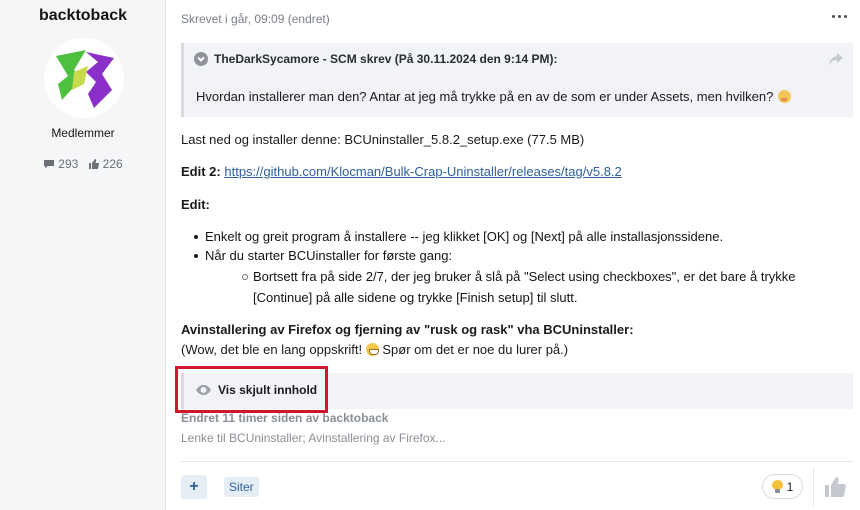 The height and width of the screenshot is (510, 860). I want to click on reaction-summary: 1, so click(782, 486).